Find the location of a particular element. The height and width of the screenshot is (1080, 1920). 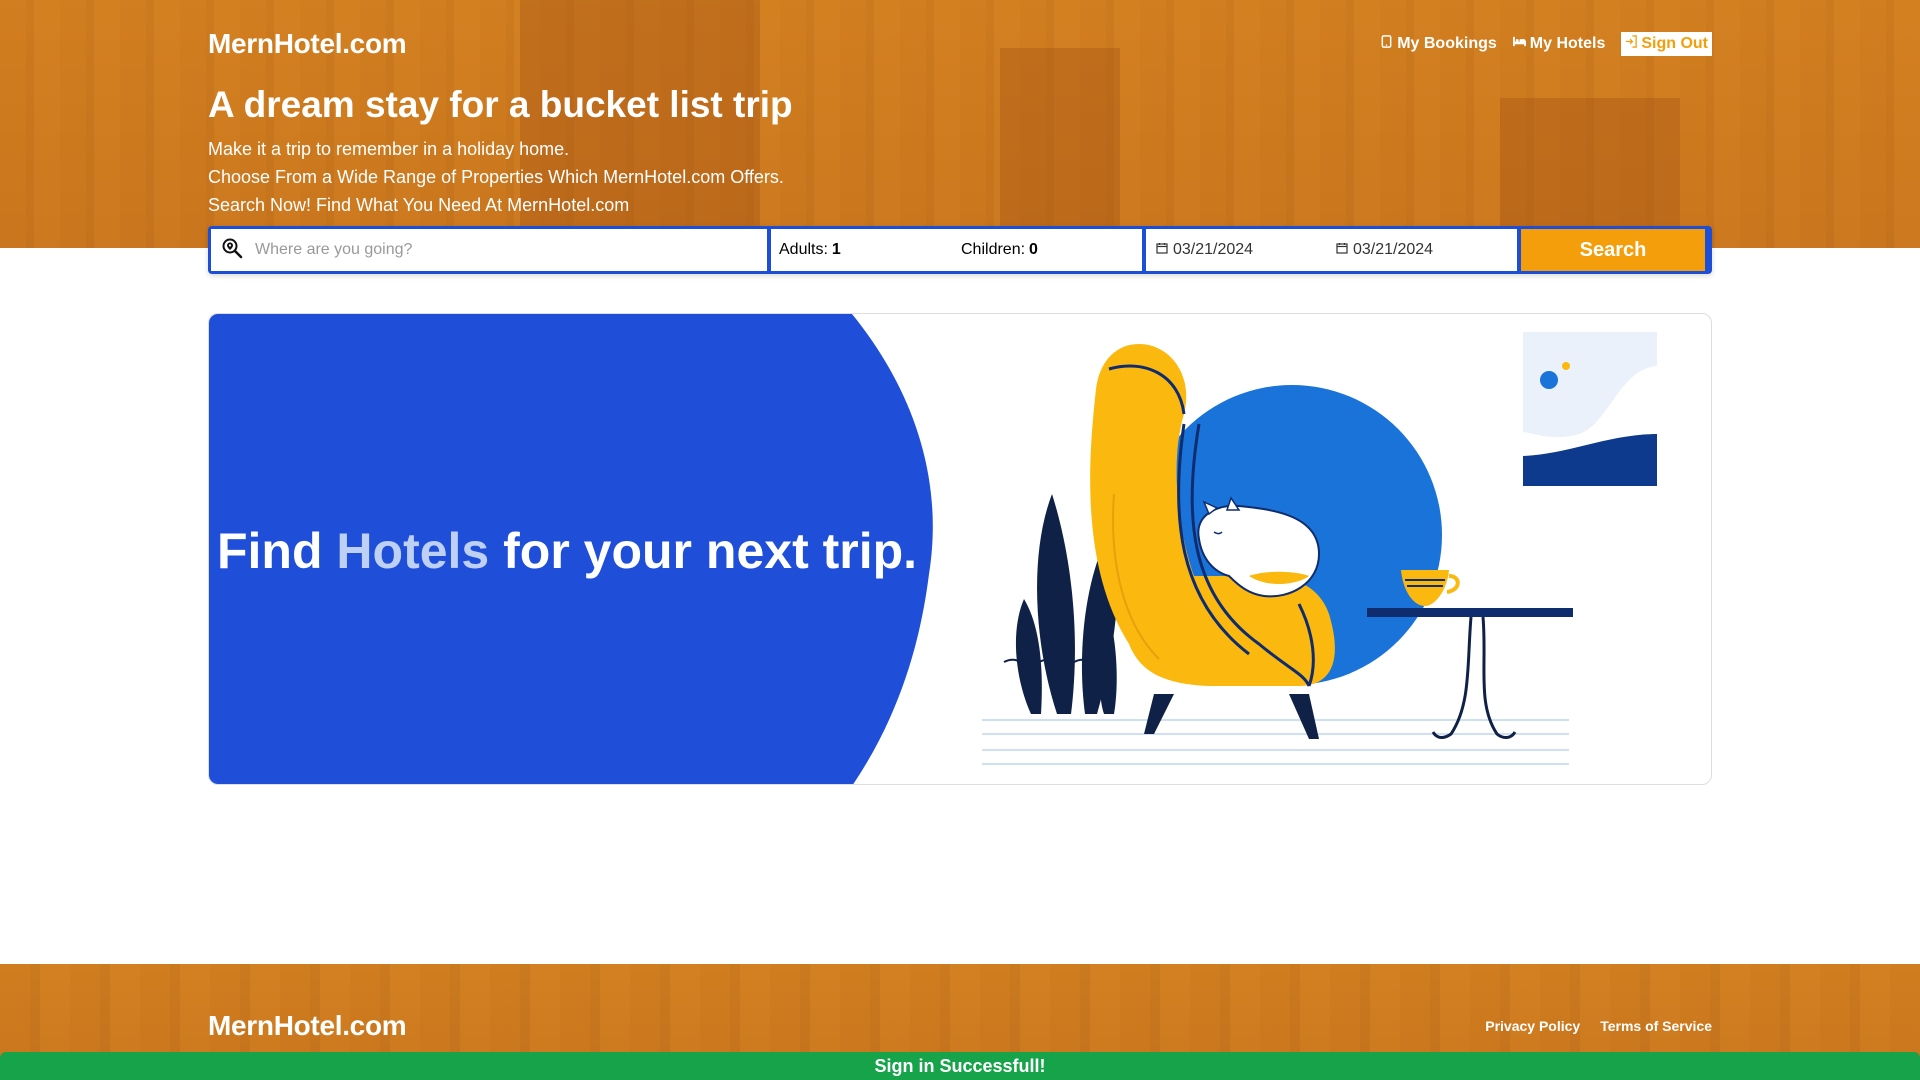

search-location-icon is located at coordinates (232, 250).